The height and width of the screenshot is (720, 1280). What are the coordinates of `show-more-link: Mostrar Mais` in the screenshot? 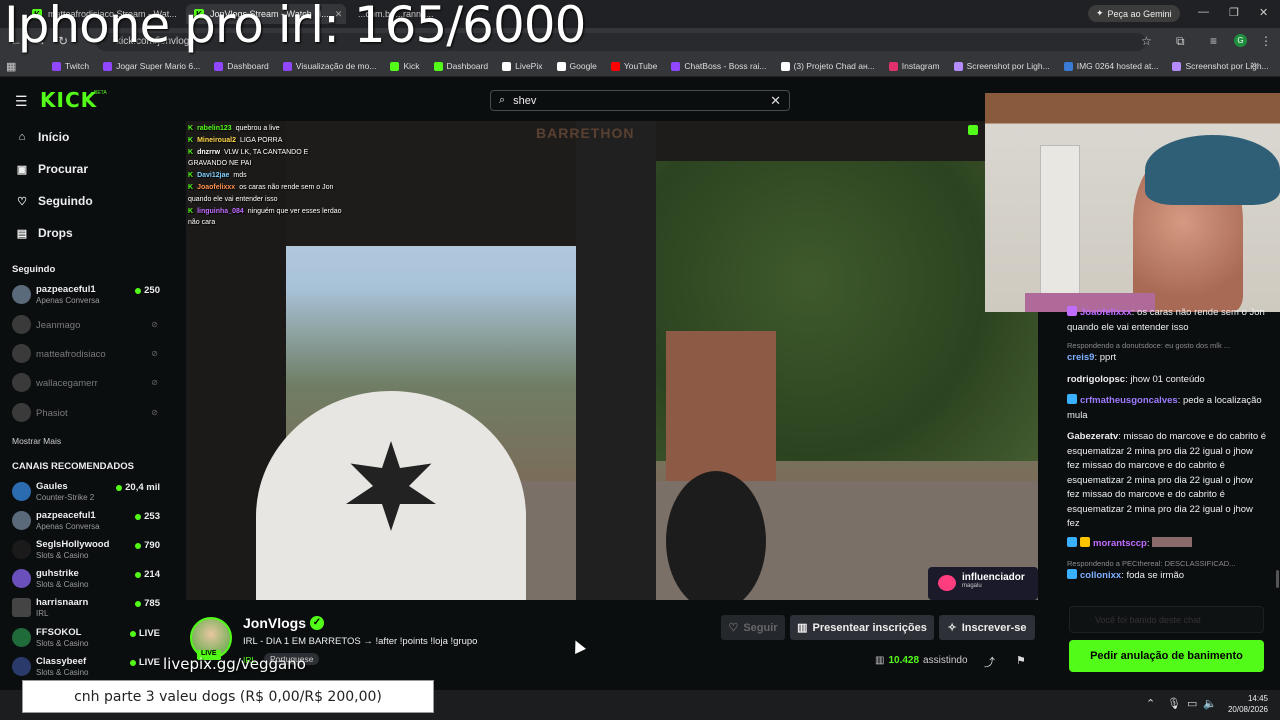 It's located at (36, 441).